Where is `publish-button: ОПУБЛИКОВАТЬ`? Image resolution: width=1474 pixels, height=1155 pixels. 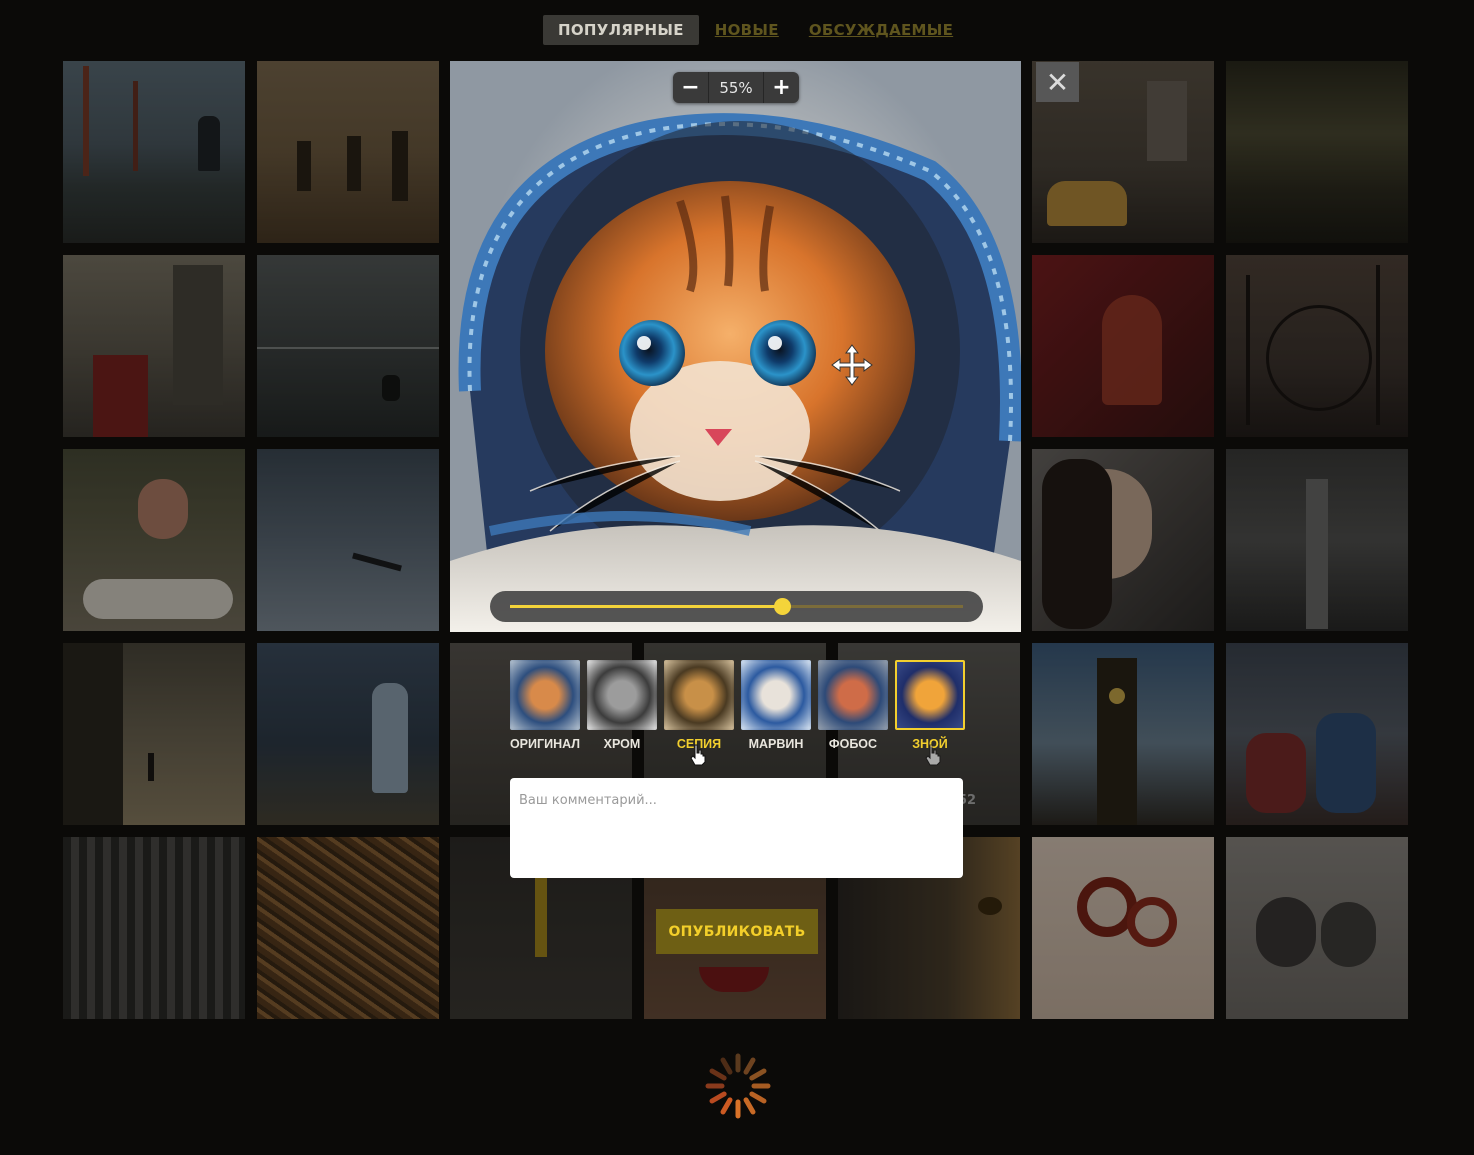 publish-button: ОПУБЛИКОВАТЬ is located at coordinates (737, 931).